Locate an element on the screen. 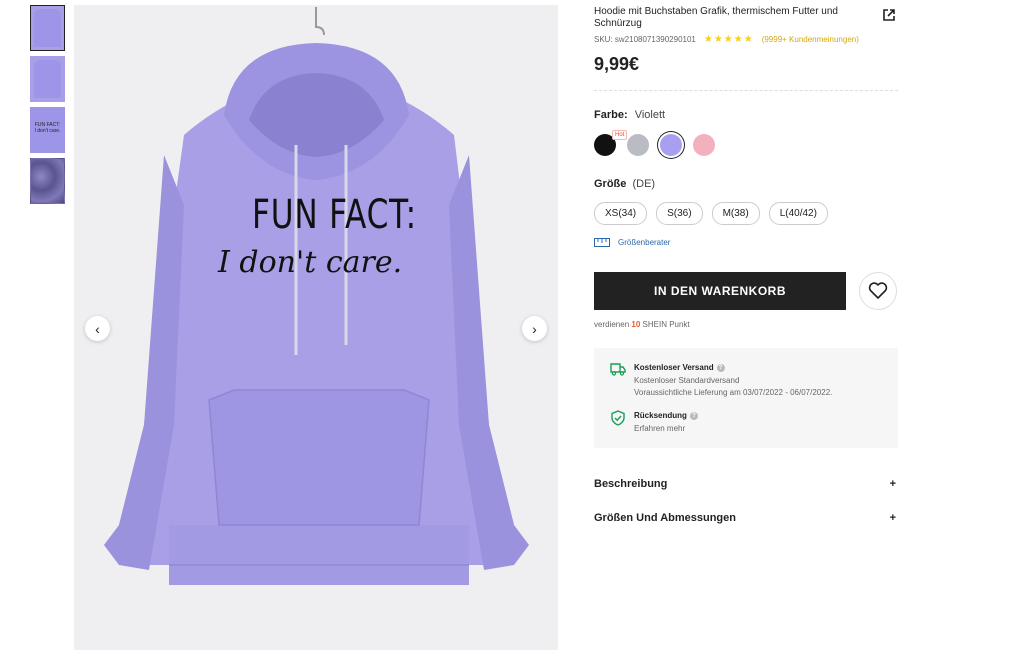  thumbnail-print-text: FUN FACT: I don't care. is located at coordinates (47, 128).